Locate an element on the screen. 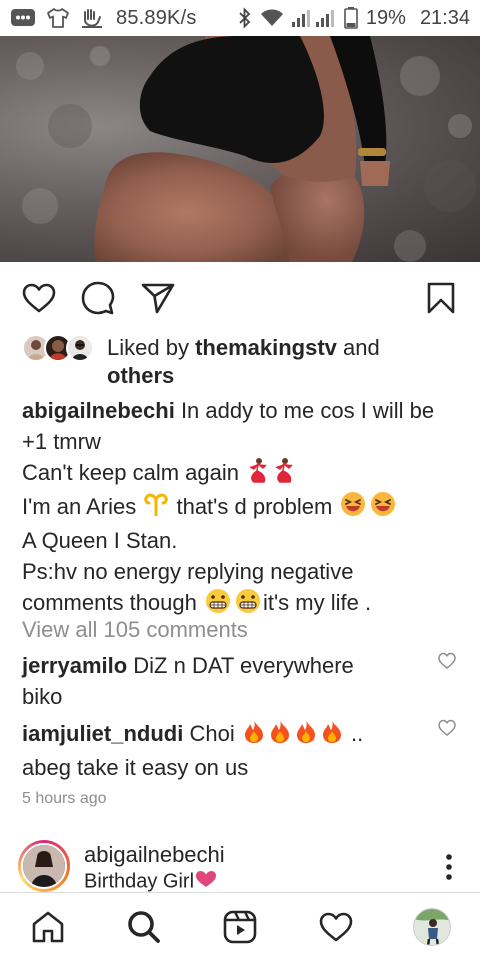 This screenshot has height=960, width=480. clock: 21:34 is located at coordinates (444, 17).